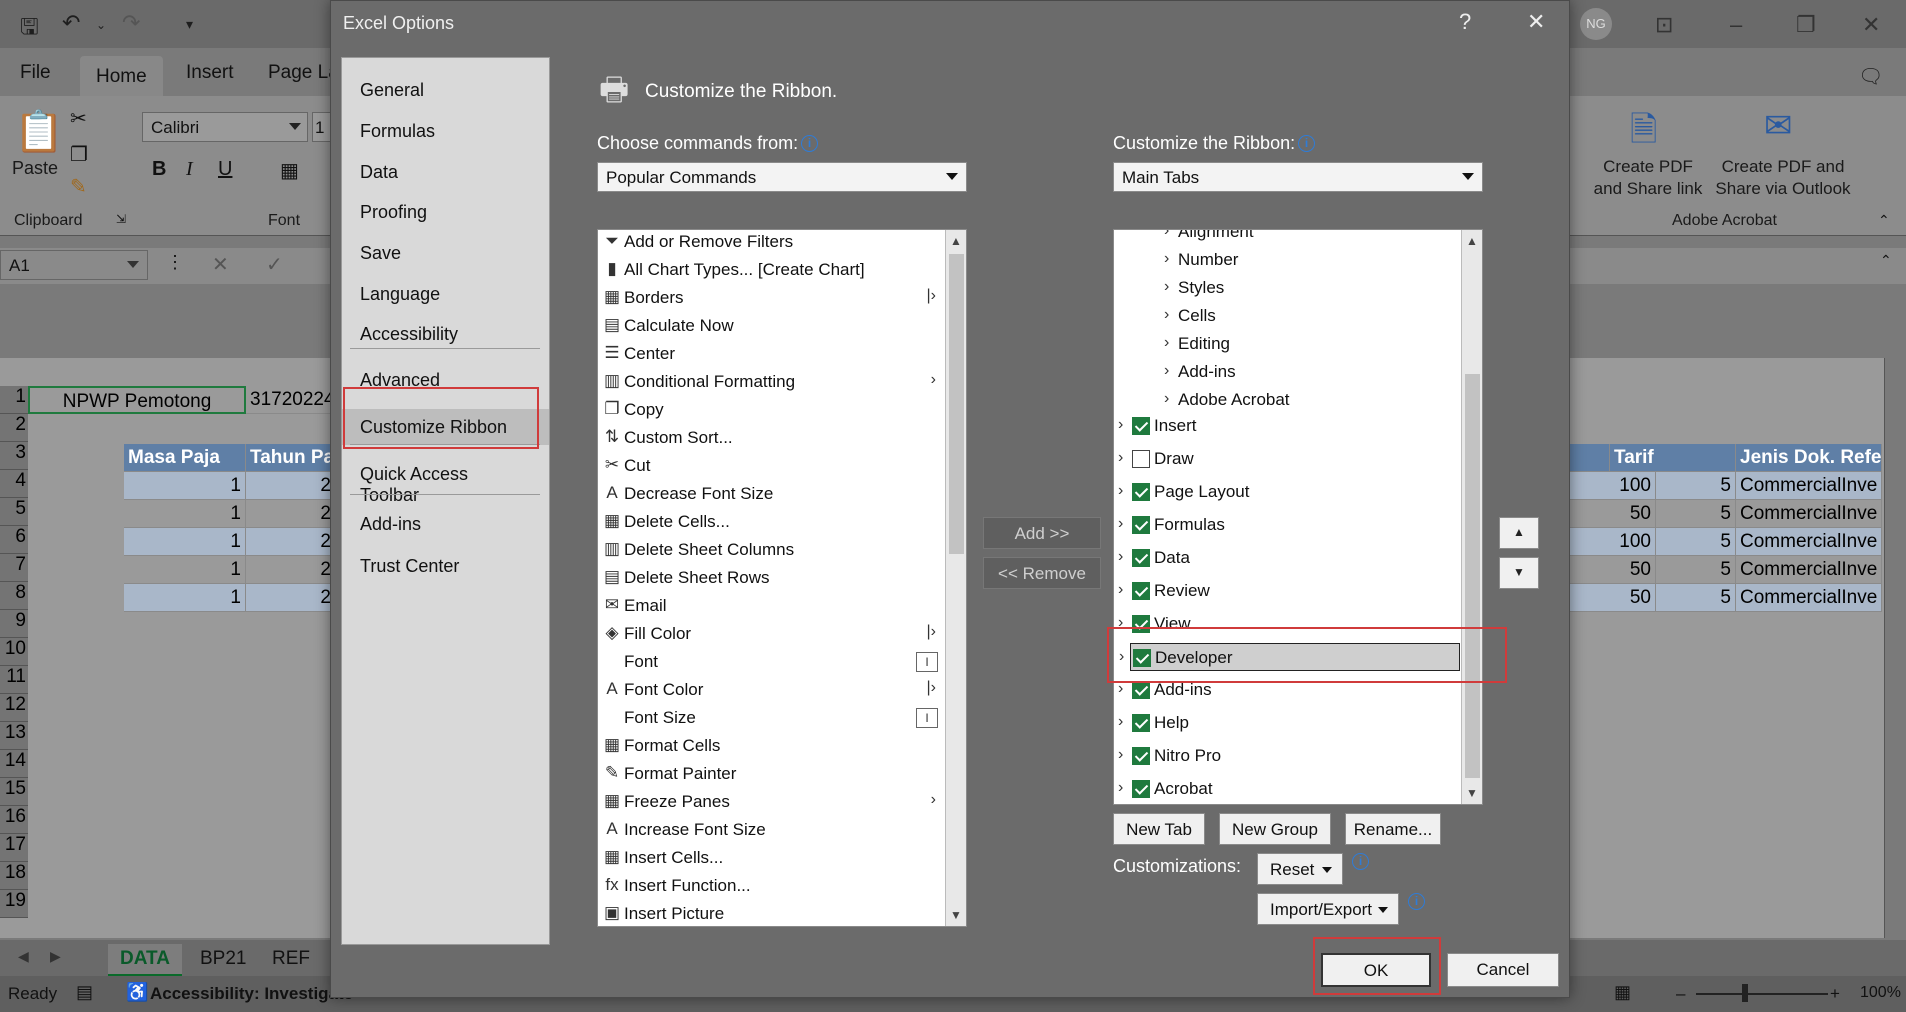 This screenshot has height=1012, width=1906. Describe the element at coordinates (1880, 993) in the screenshot. I see `zoom-level: 100%` at that location.